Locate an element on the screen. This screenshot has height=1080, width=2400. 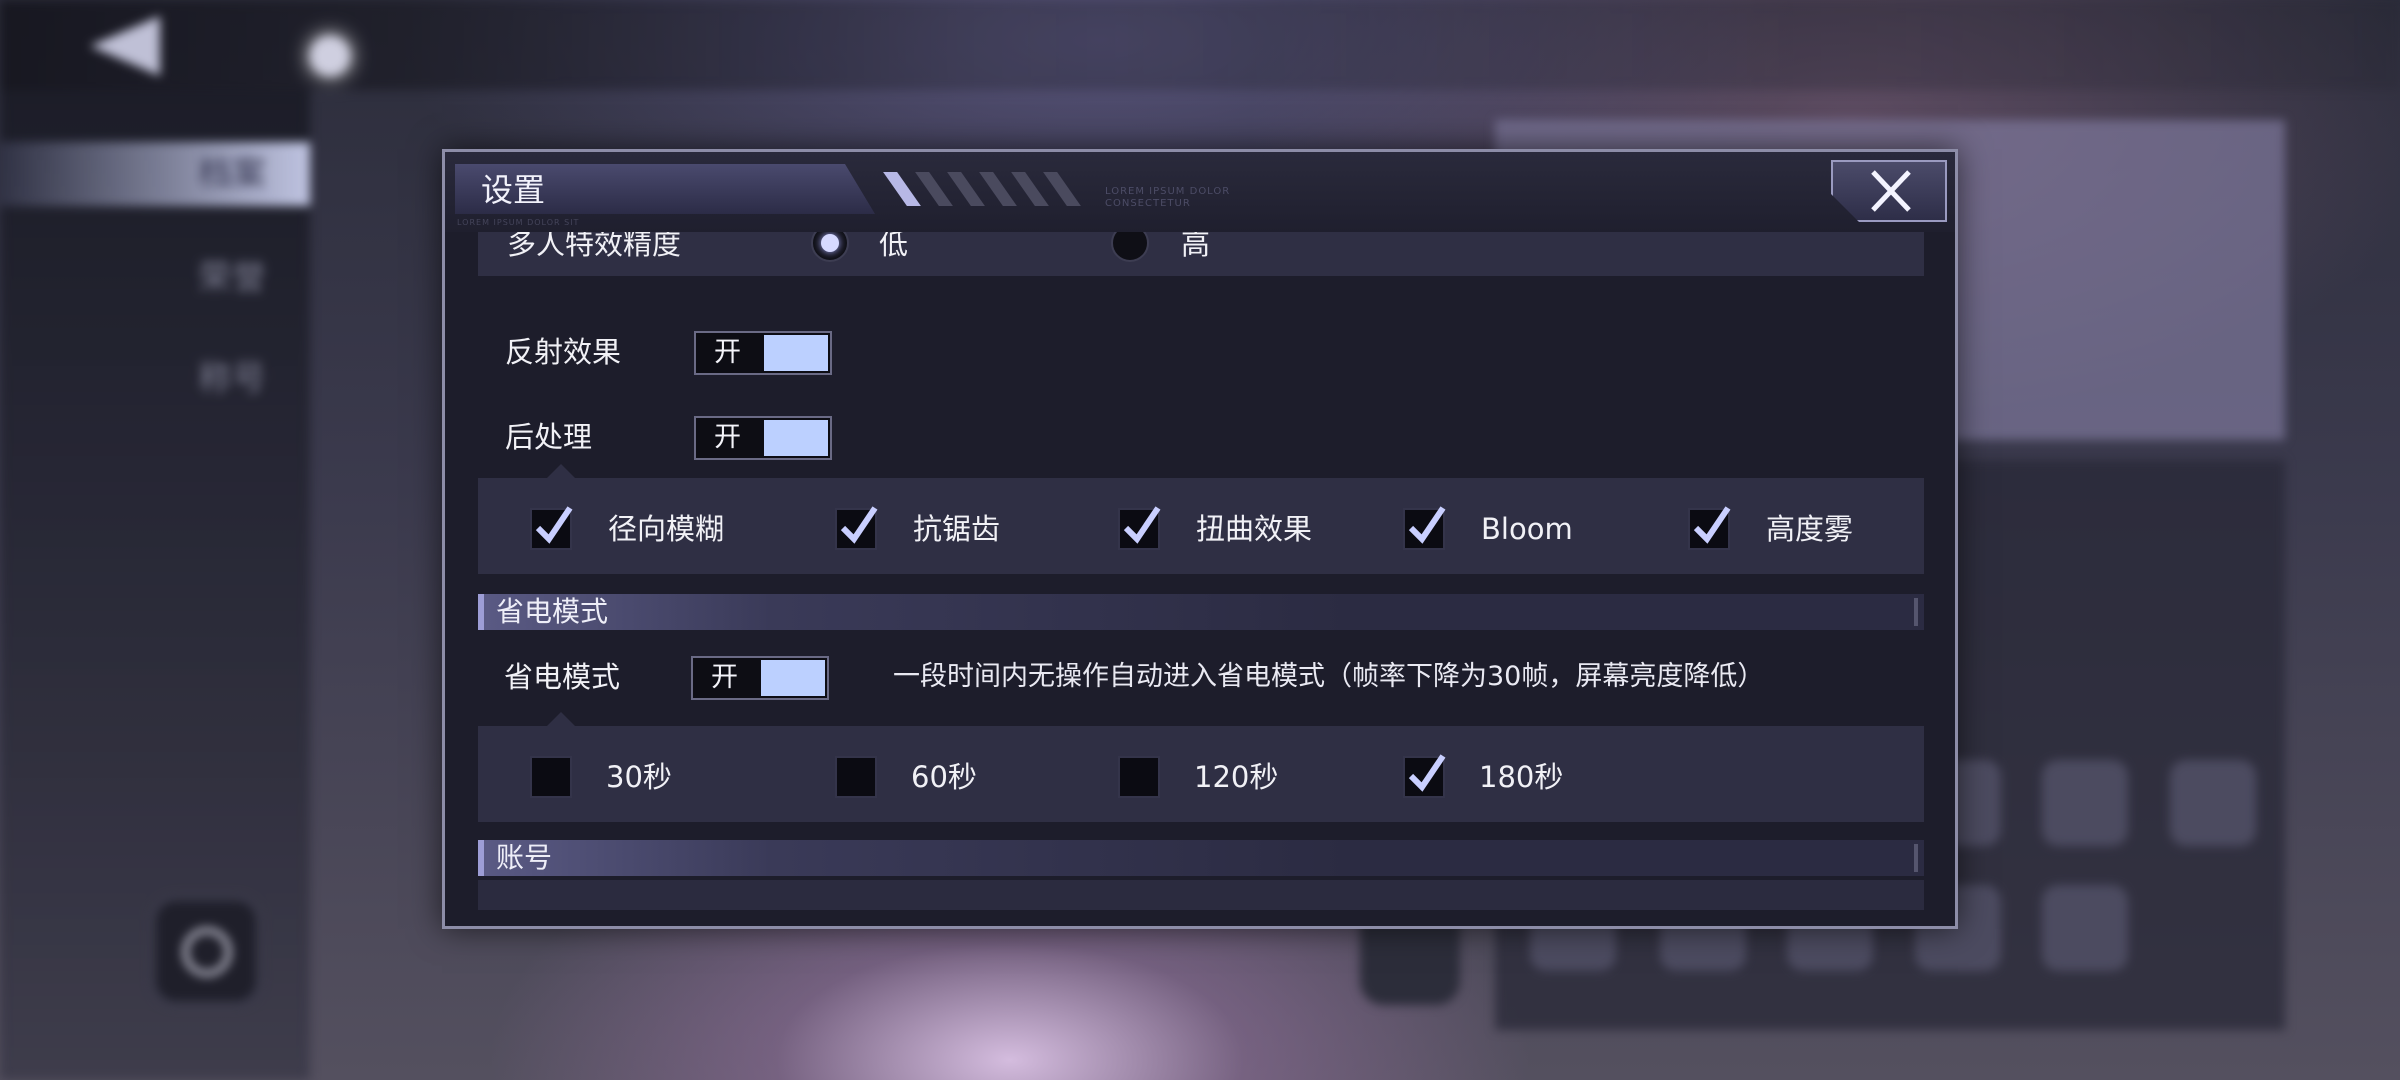
checkbox-120s is located at coordinates (1139, 777).